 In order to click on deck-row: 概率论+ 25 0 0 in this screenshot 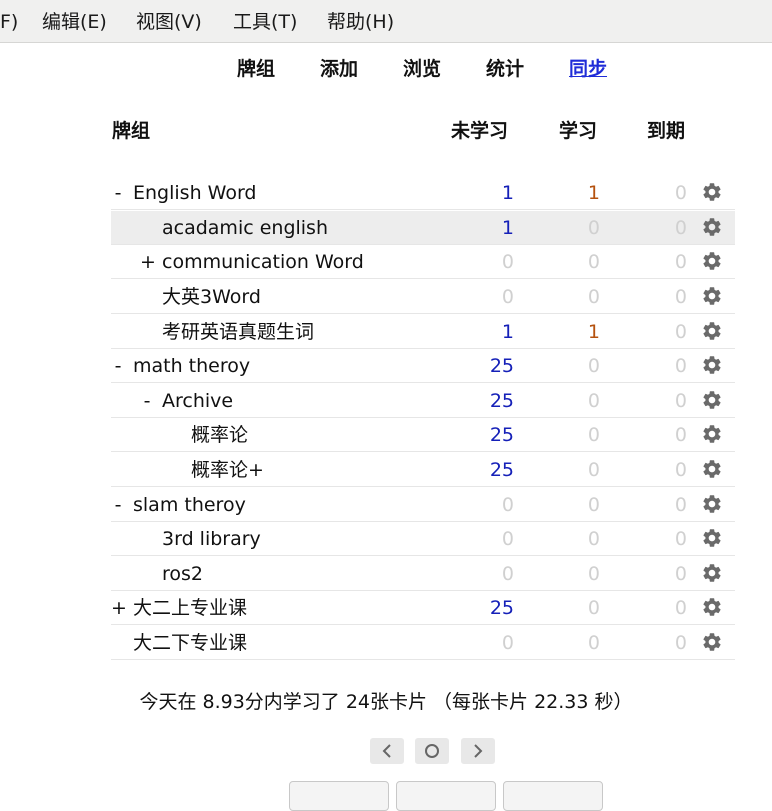, I will do `click(423, 470)`.